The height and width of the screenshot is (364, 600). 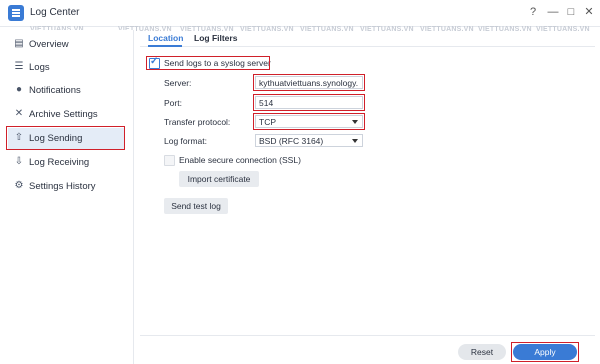 I want to click on sidebar-item-log-sending: ⇧ Log Sending, so click(x=65, y=138).